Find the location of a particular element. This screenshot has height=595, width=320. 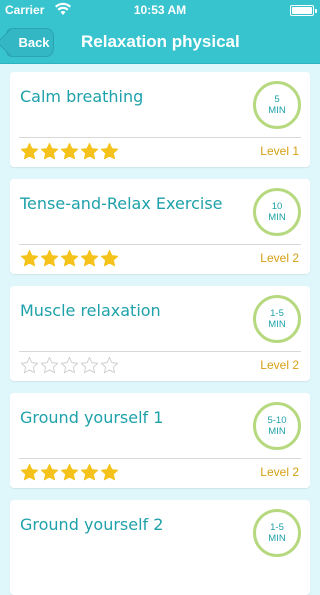

back-button-label: Back is located at coordinates (34, 42).